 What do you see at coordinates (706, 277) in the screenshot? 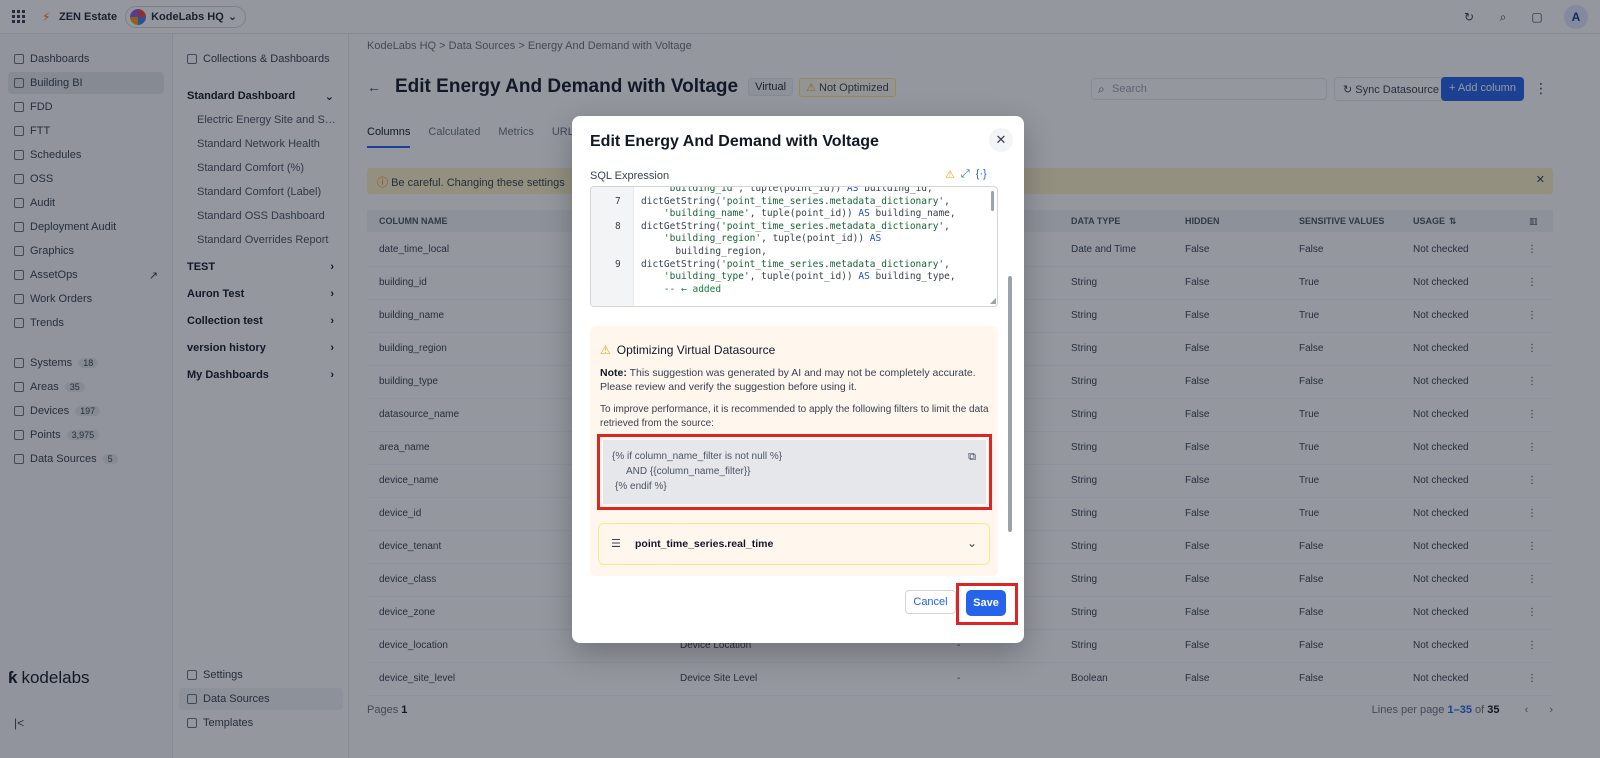
I see `code-token: 'building_type'` at bounding box center [706, 277].